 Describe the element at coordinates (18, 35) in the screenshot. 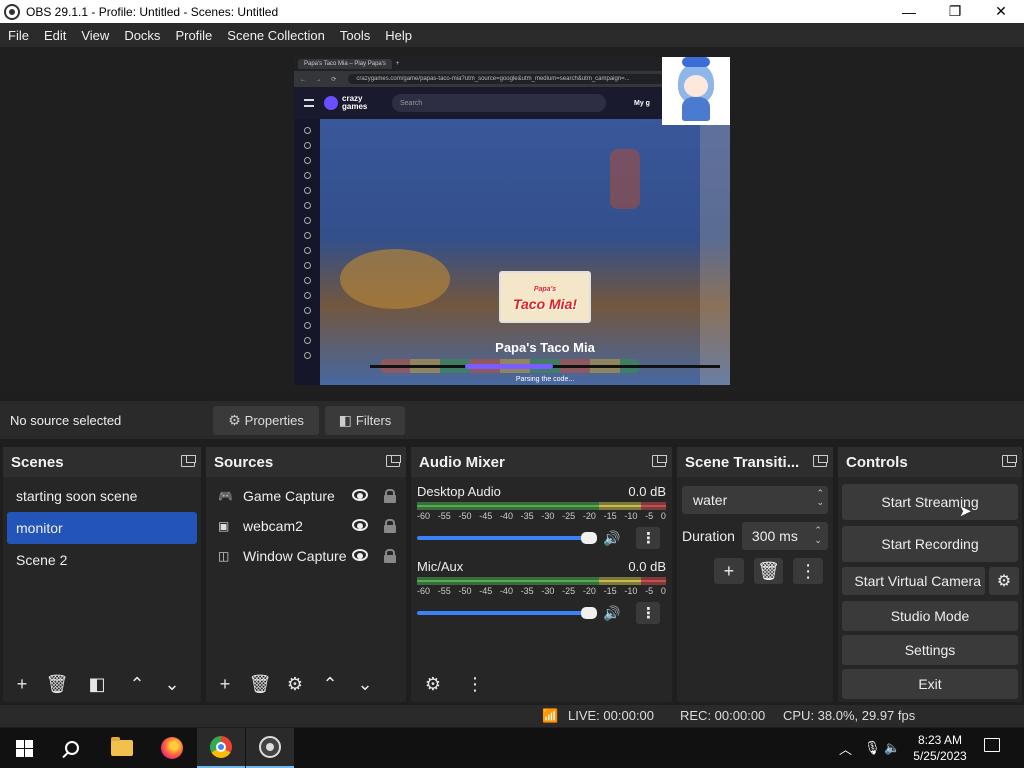

I see `menu-file: File` at that location.